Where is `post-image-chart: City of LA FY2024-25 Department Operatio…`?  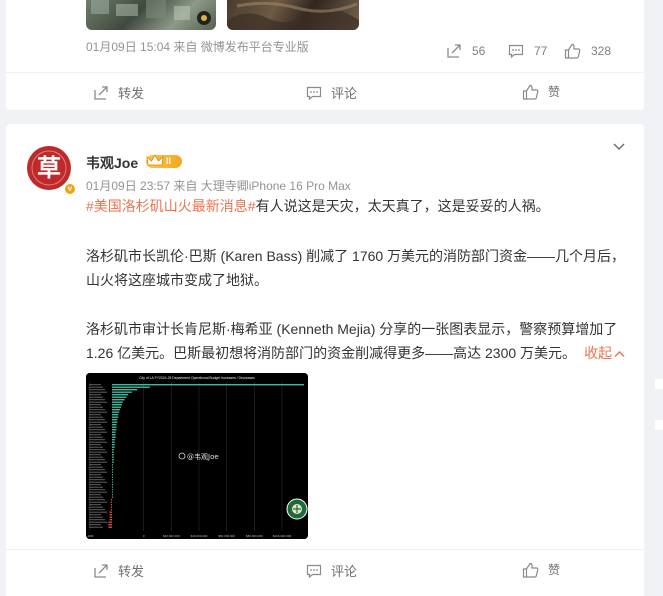
post-image-chart: City of LA FY2024-25 Department Operatio… is located at coordinates (197, 456).